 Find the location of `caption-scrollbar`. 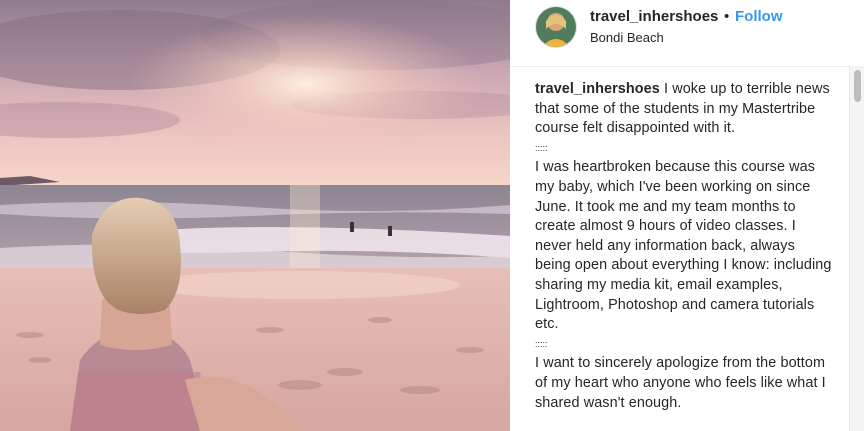

caption-scrollbar is located at coordinates (856, 248).